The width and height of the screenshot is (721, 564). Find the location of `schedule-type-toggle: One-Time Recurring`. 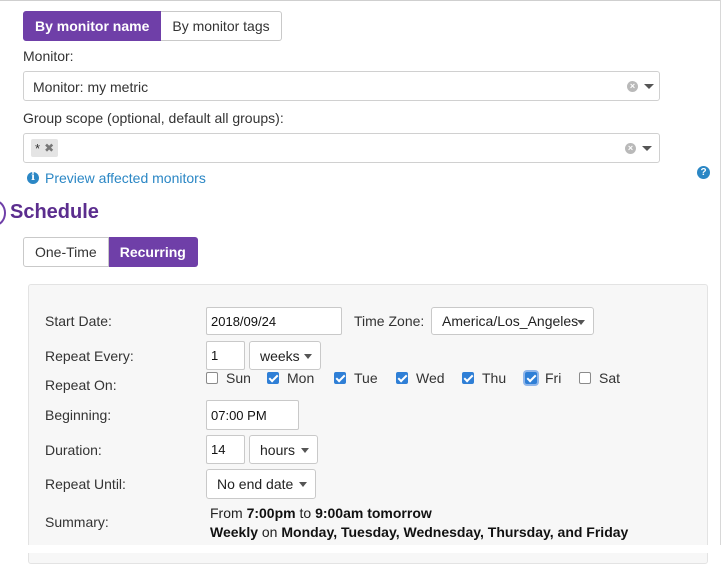

schedule-type-toggle: One-Time Recurring is located at coordinates (110, 252).